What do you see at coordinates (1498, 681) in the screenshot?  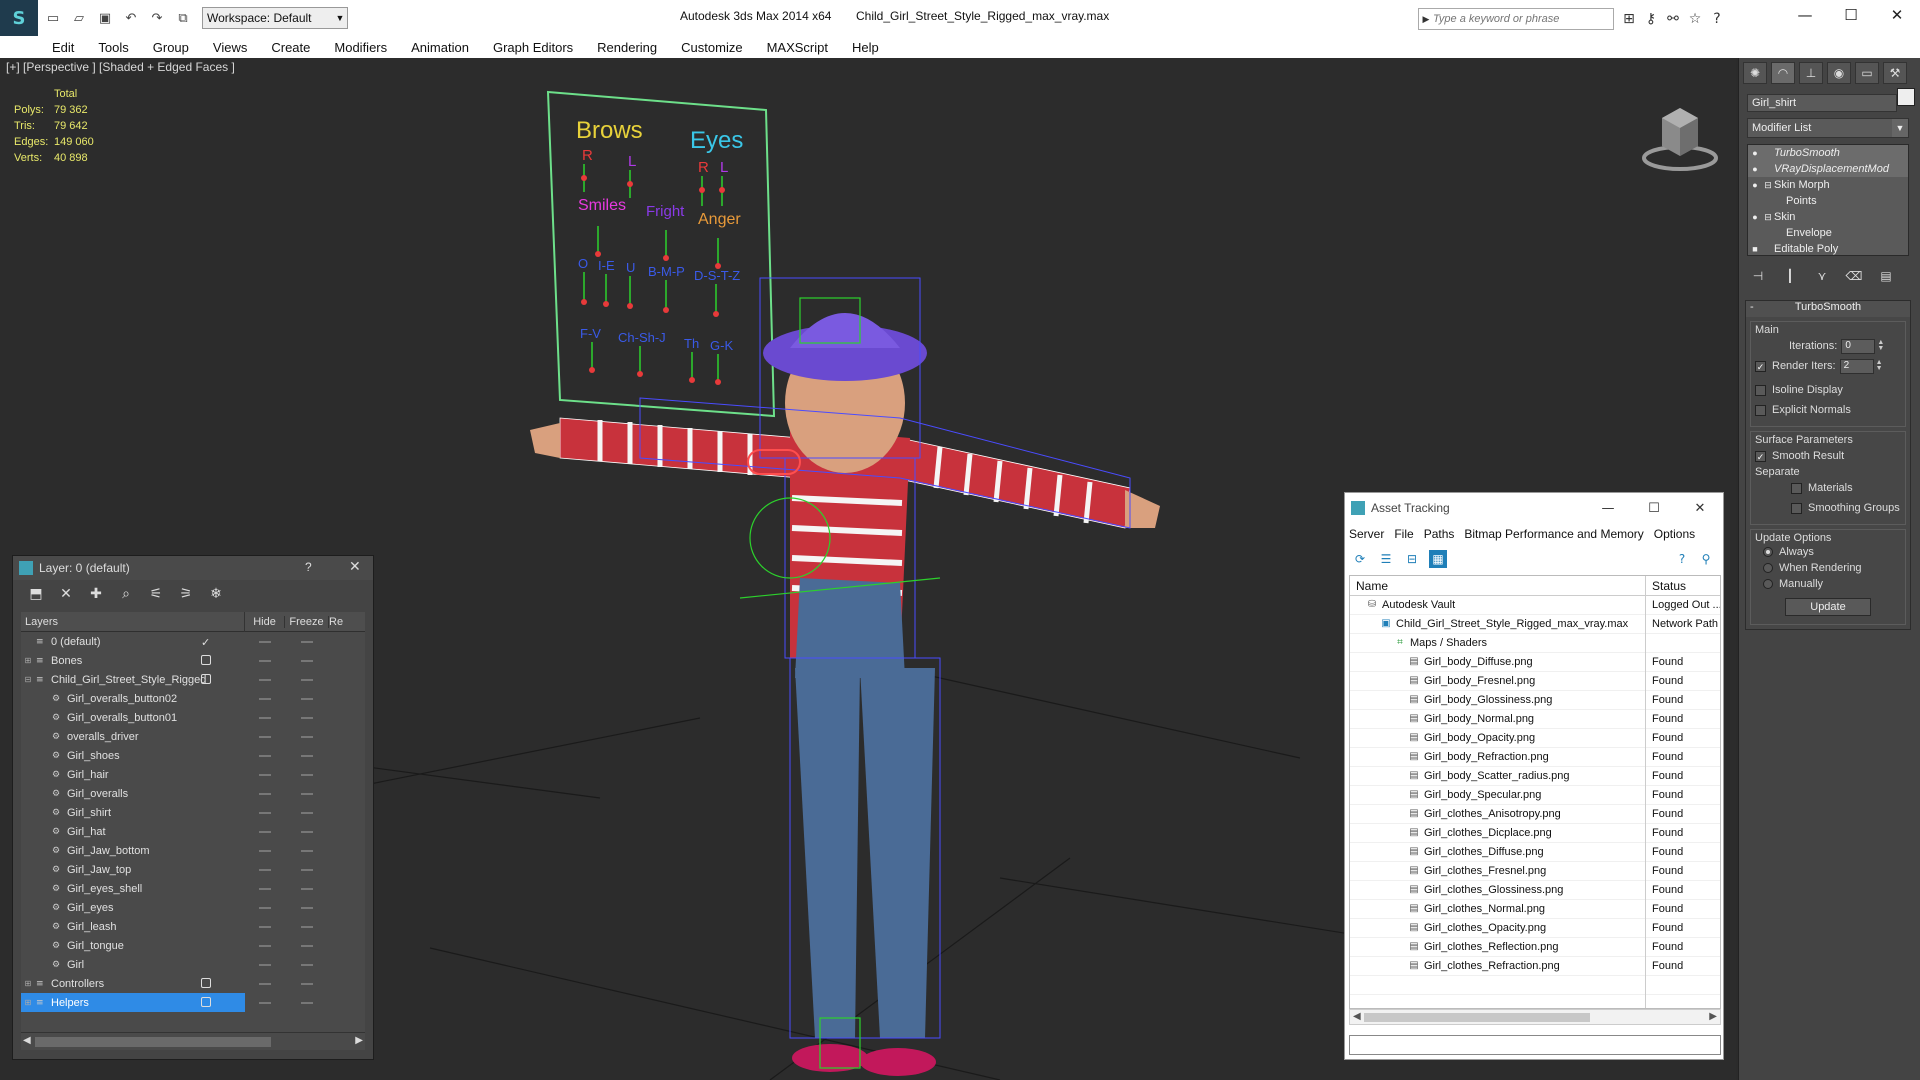 I see `asset-name-cell: ▤ Girl_body_Fresnel.png` at bounding box center [1498, 681].